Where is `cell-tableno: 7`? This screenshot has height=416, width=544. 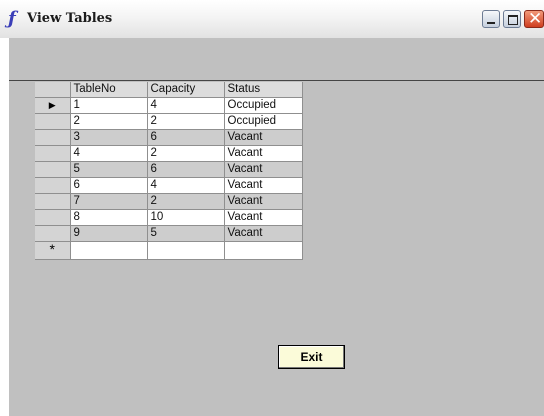
cell-tableno: 7 is located at coordinates (109, 201).